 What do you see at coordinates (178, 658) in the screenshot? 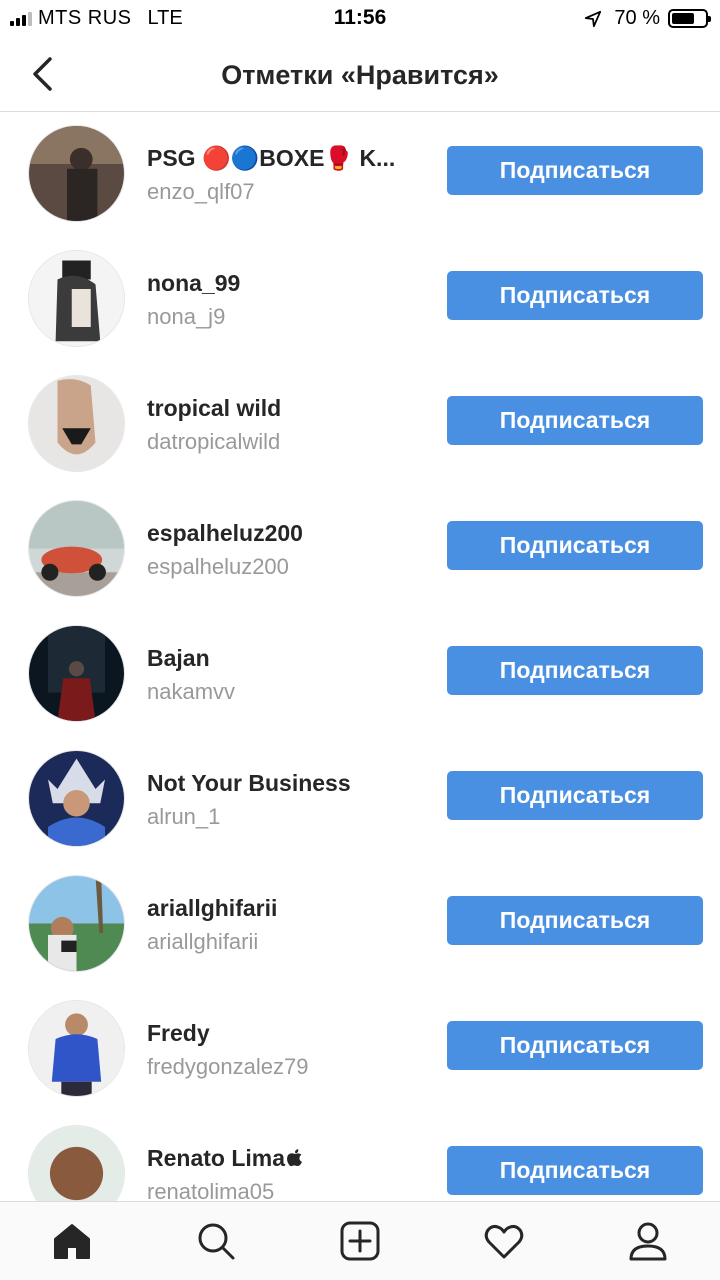
I see `user-name: Bajan` at bounding box center [178, 658].